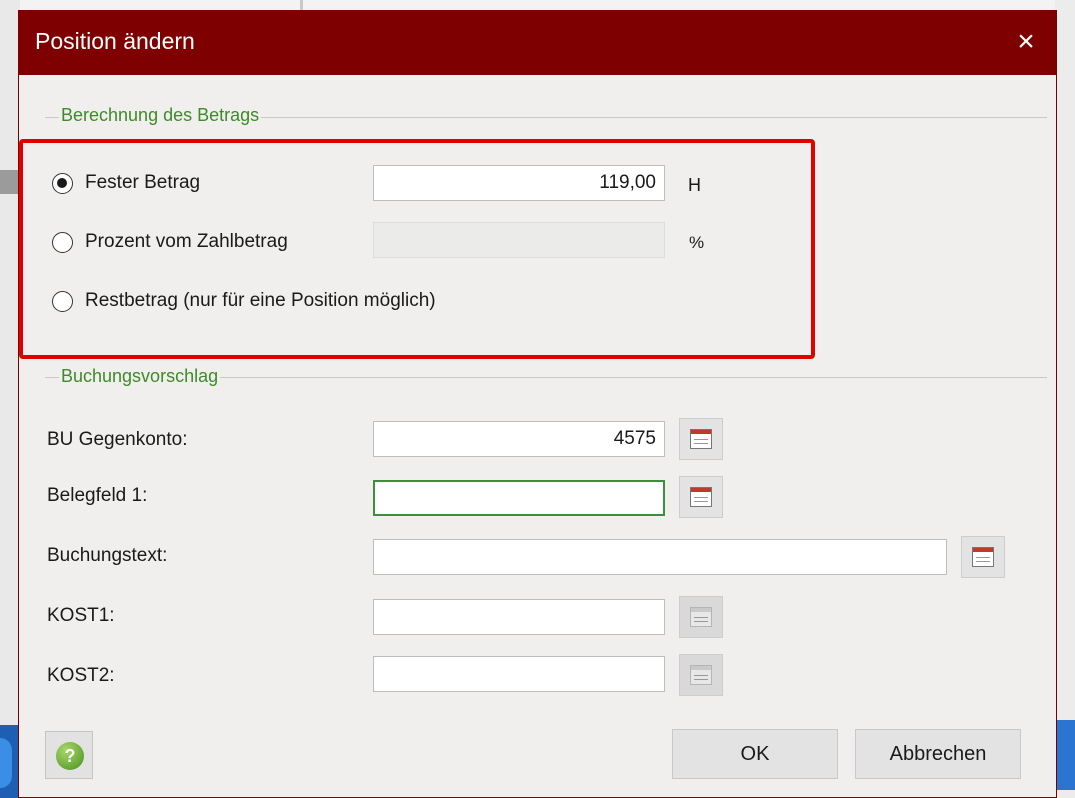 The image size is (1075, 798). I want to click on buchungstext-lookup-button, so click(983, 557).